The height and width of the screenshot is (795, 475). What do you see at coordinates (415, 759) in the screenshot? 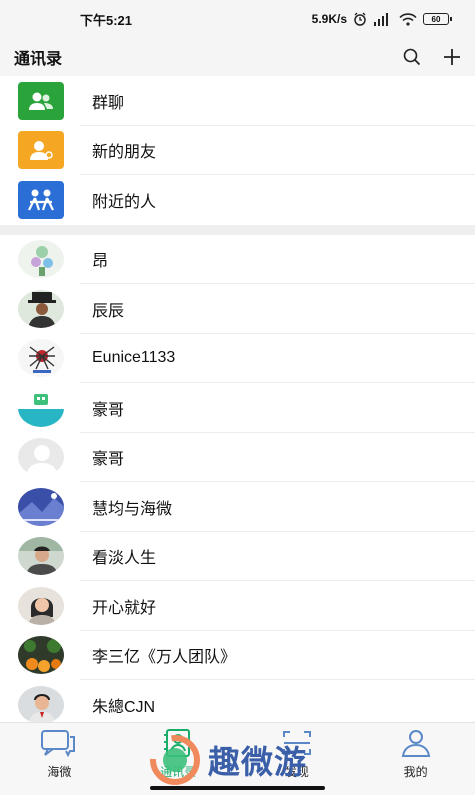
I see `tab-me: 我的` at bounding box center [415, 759].